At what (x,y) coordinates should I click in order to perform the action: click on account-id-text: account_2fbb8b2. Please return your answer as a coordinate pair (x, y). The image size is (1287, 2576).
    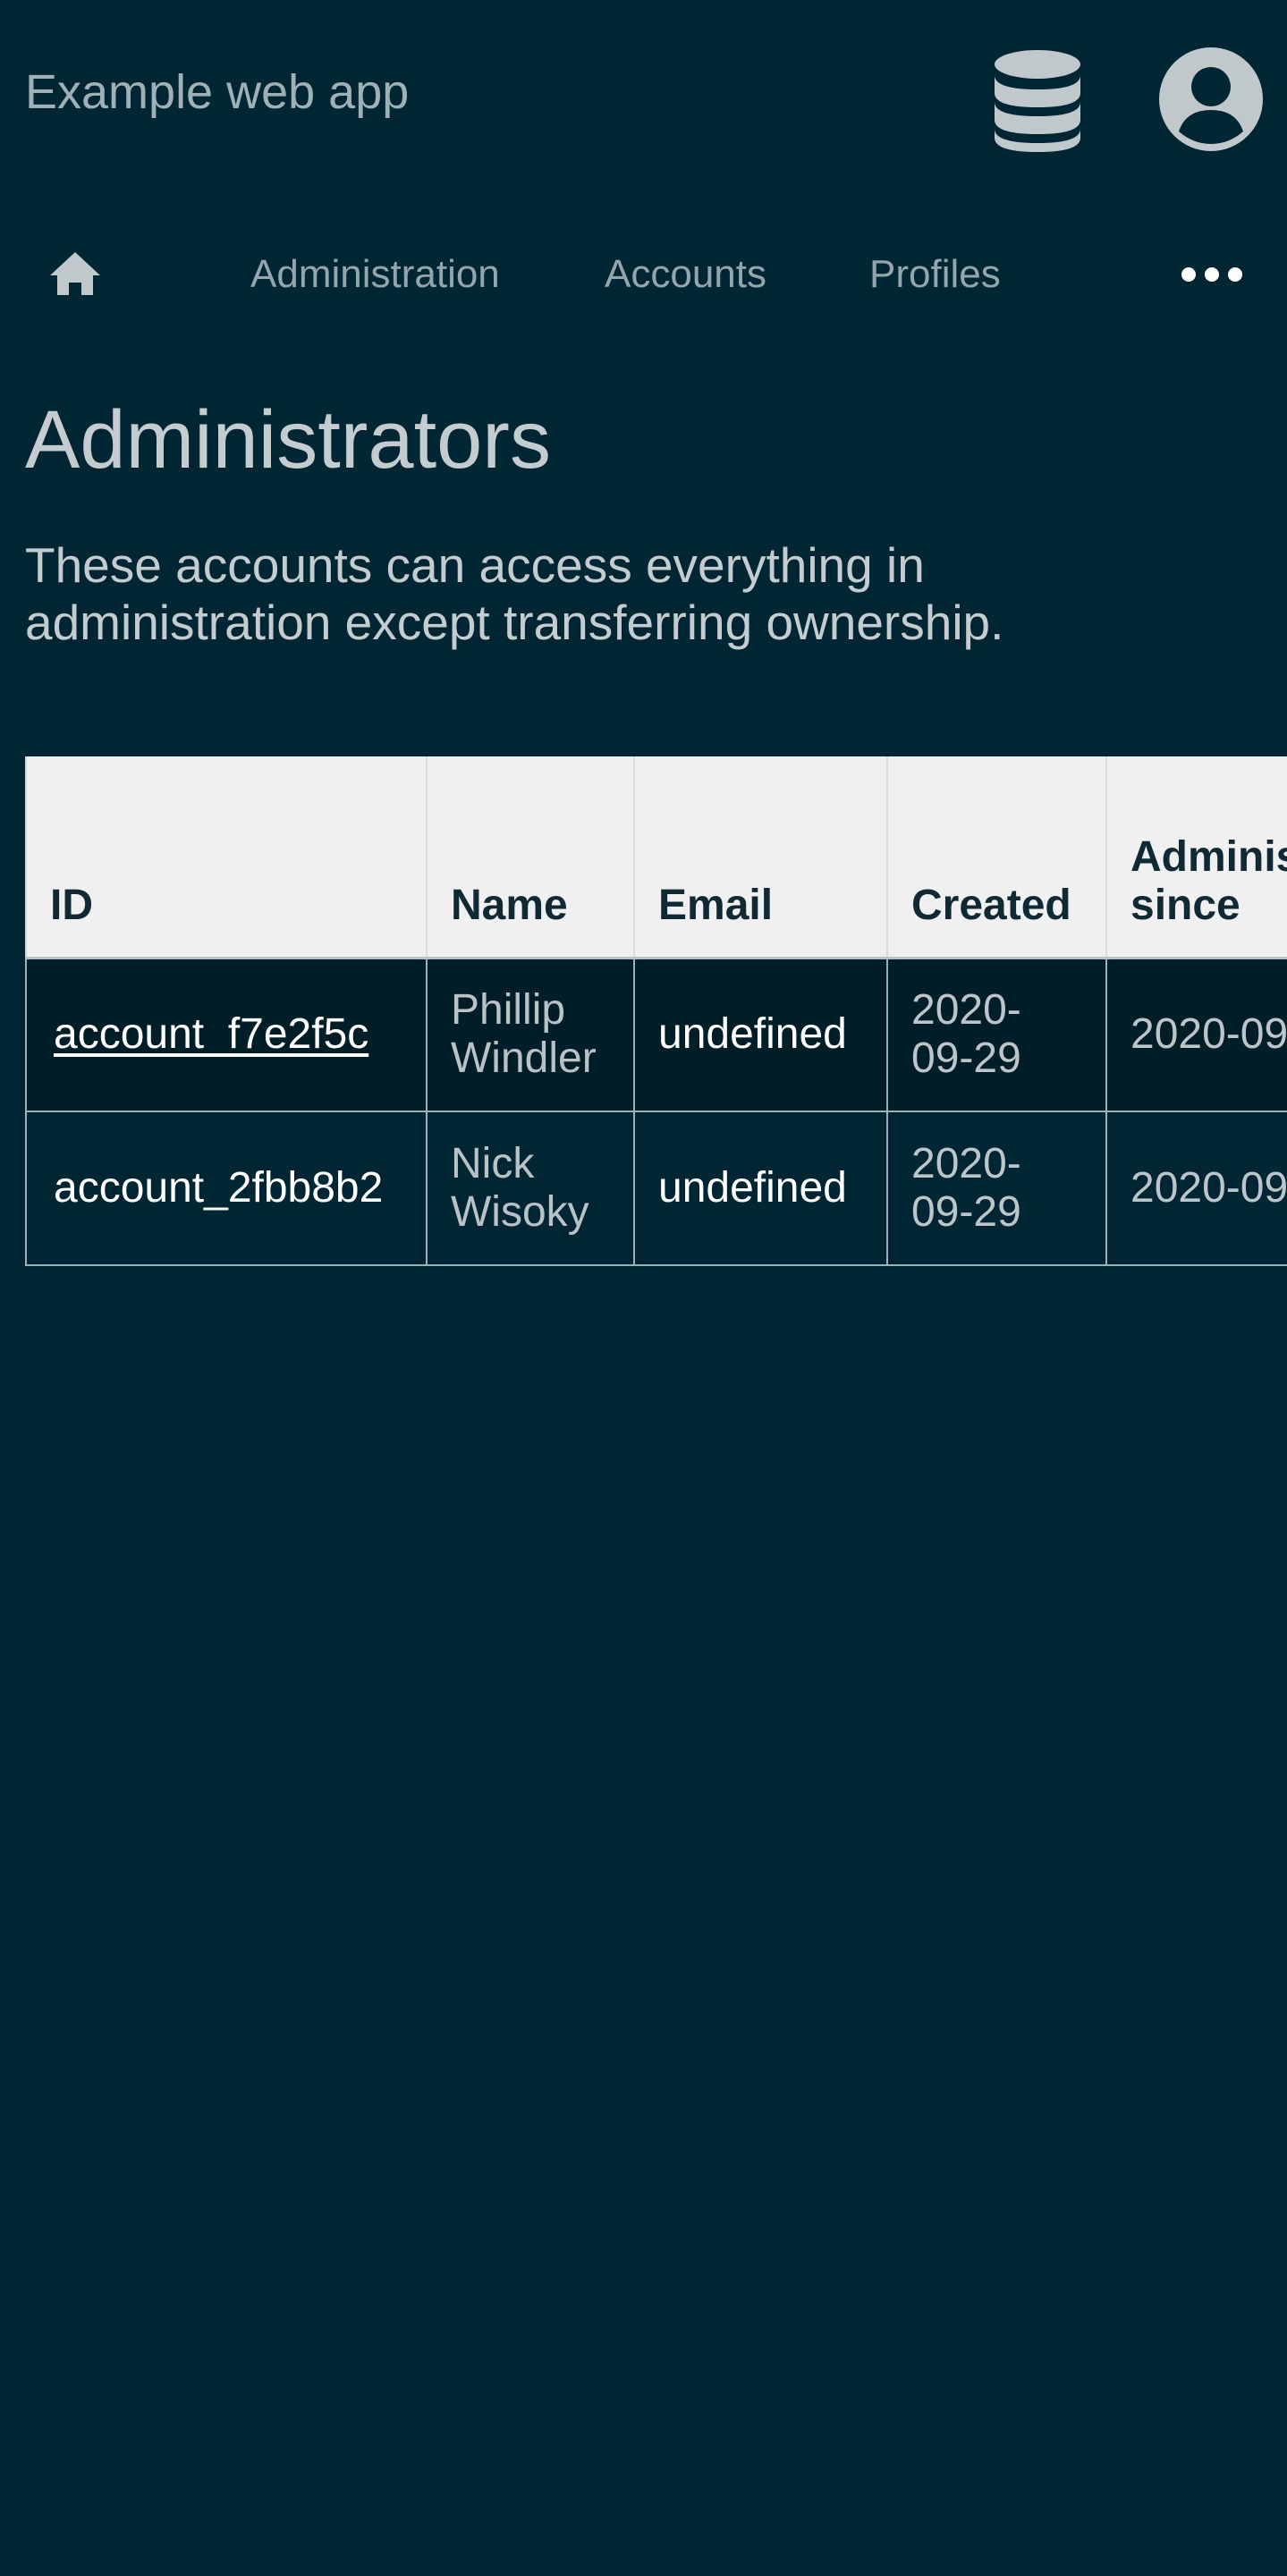
    Looking at the image, I should click on (218, 1188).